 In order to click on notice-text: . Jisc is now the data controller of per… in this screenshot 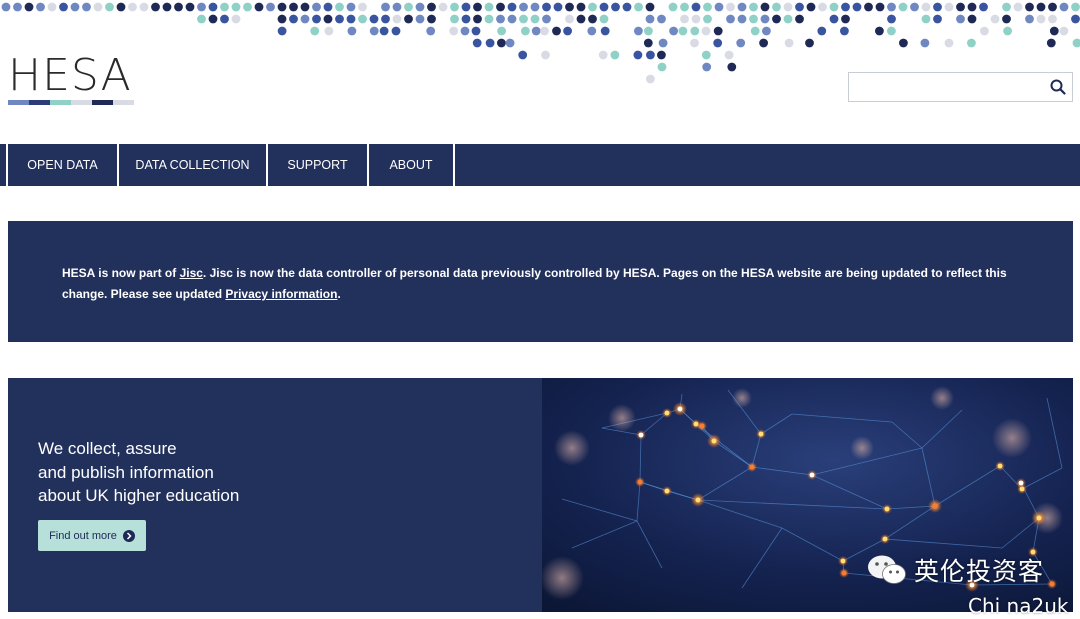, I will do `click(534, 283)`.